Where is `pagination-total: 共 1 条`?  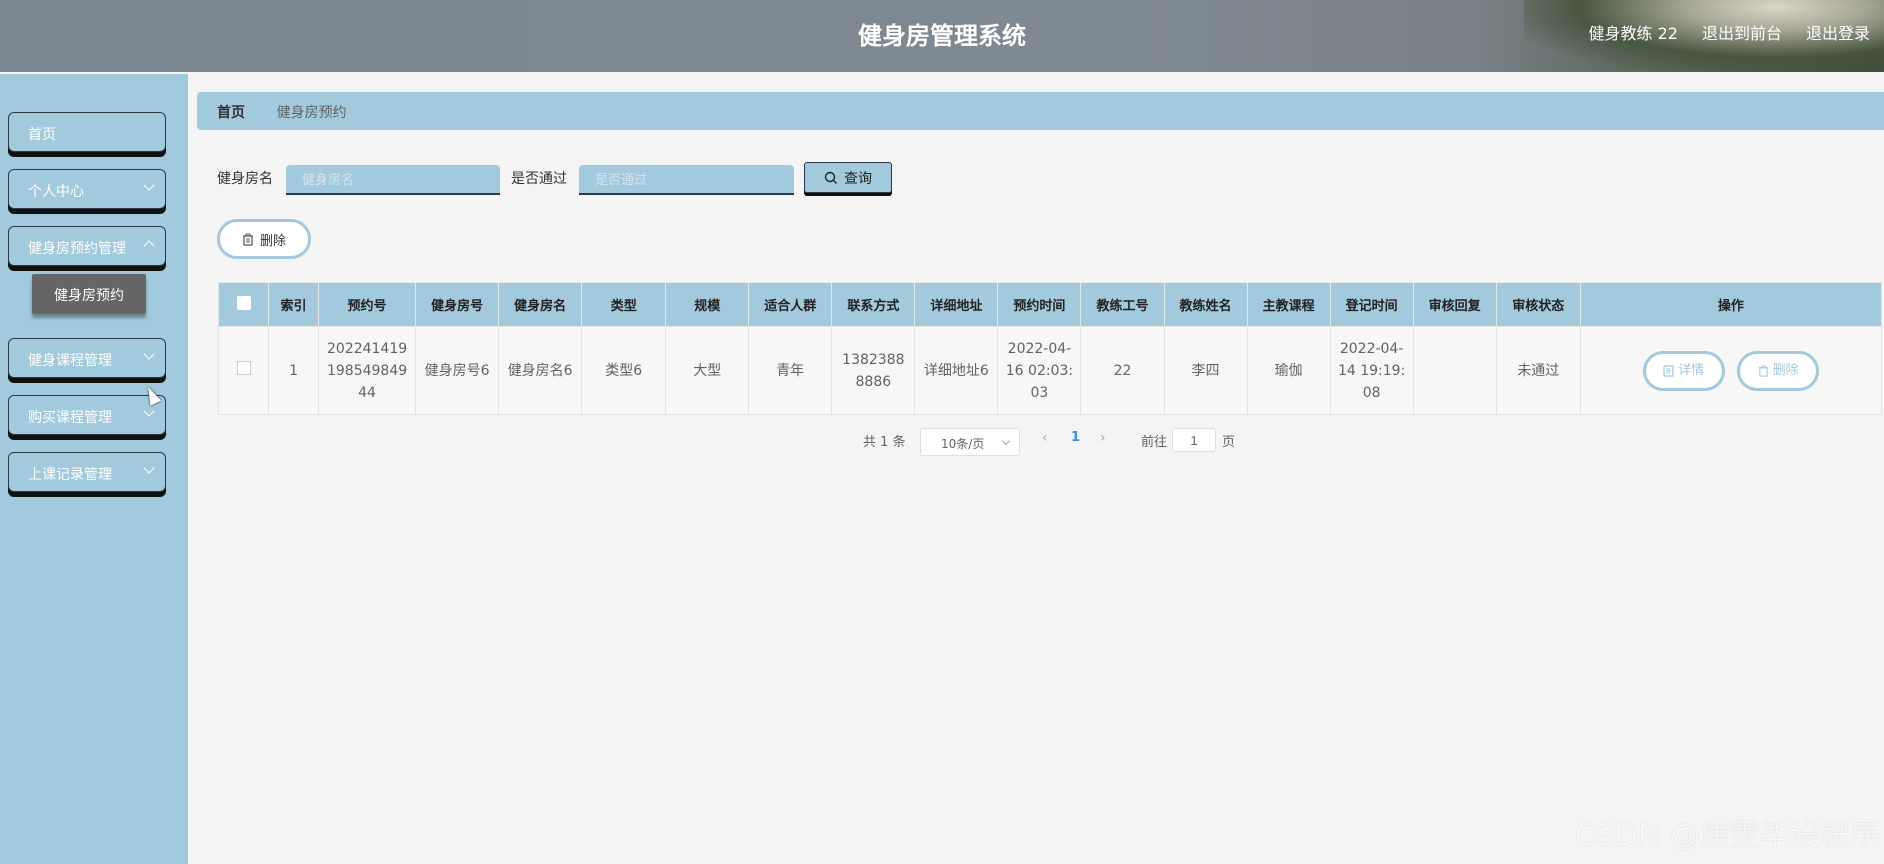 pagination-total: 共 1 条 is located at coordinates (884, 442).